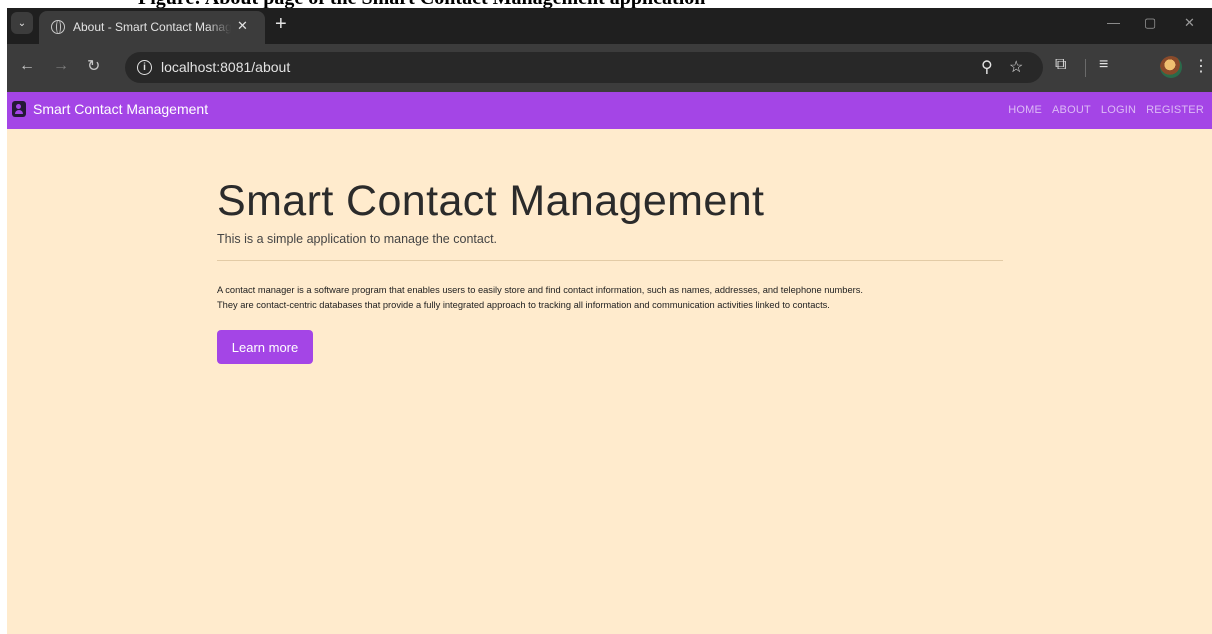 This screenshot has height=634, width=1212. Describe the element at coordinates (1171, 67) in the screenshot. I see `profile-avatar` at that location.